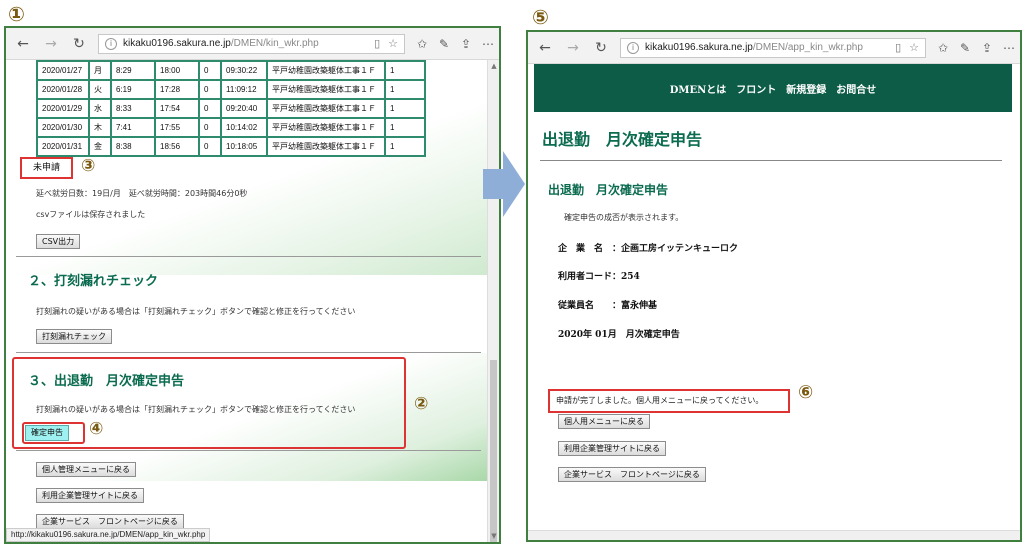 The height and width of the screenshot is (546, 1024). What do you see at coordinates (106, 381) in the screenshot?
I see `section3-title: ３、出退勤 月次確定申告` at bounding box center [106, 381].